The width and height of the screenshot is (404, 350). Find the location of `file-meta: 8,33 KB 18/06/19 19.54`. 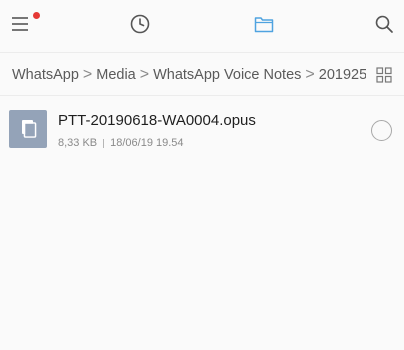

file-meta: 8,33 KB 18/06/19 19.54 is located at coordinates (121, 143).